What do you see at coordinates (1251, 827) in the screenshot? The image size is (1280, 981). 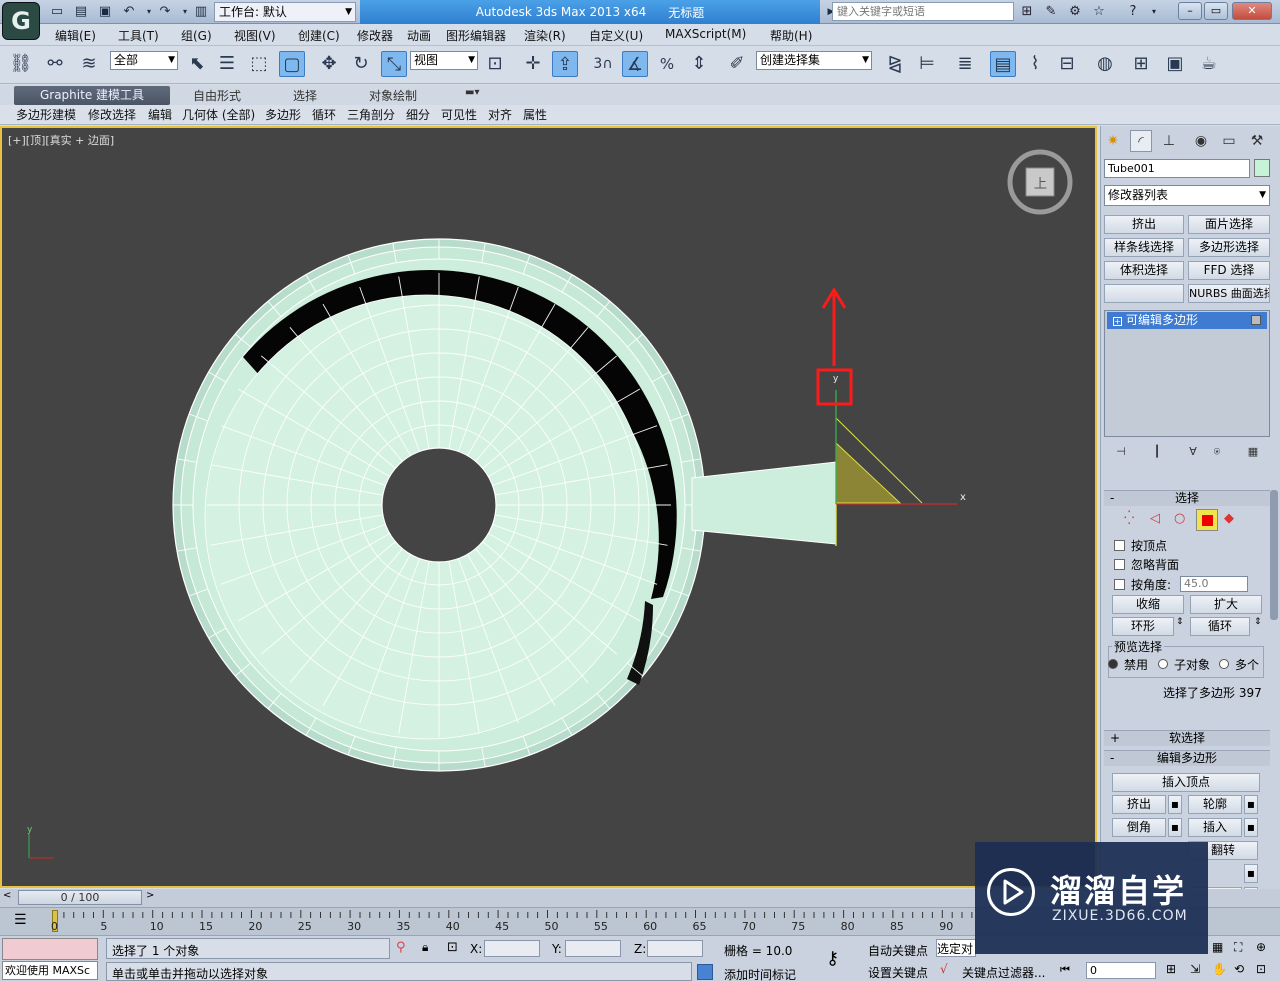 I see `inset-settings-icon: ▪` at bounding box center [1251, 827].